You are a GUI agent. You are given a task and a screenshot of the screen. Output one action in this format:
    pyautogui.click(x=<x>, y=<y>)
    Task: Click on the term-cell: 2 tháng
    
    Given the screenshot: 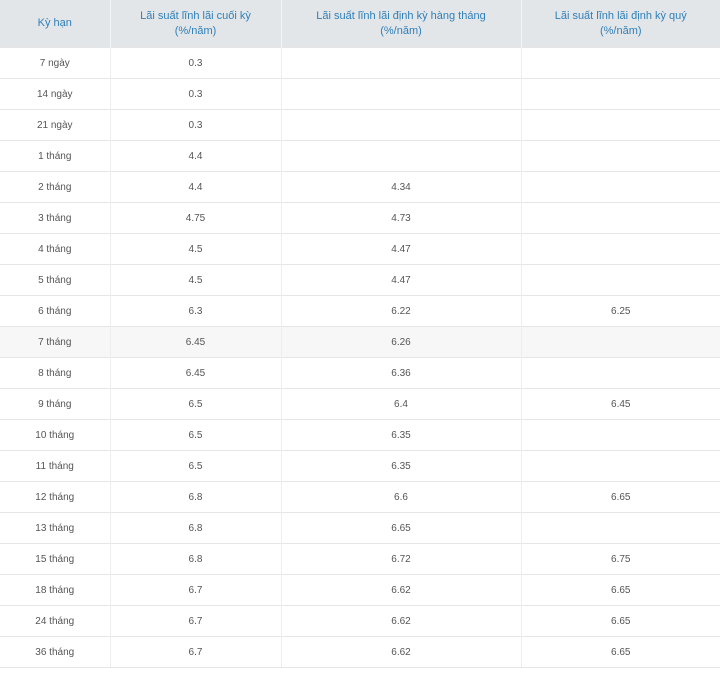 What is the action you would take?
    pyautogui.click(x=55, y=187)
    